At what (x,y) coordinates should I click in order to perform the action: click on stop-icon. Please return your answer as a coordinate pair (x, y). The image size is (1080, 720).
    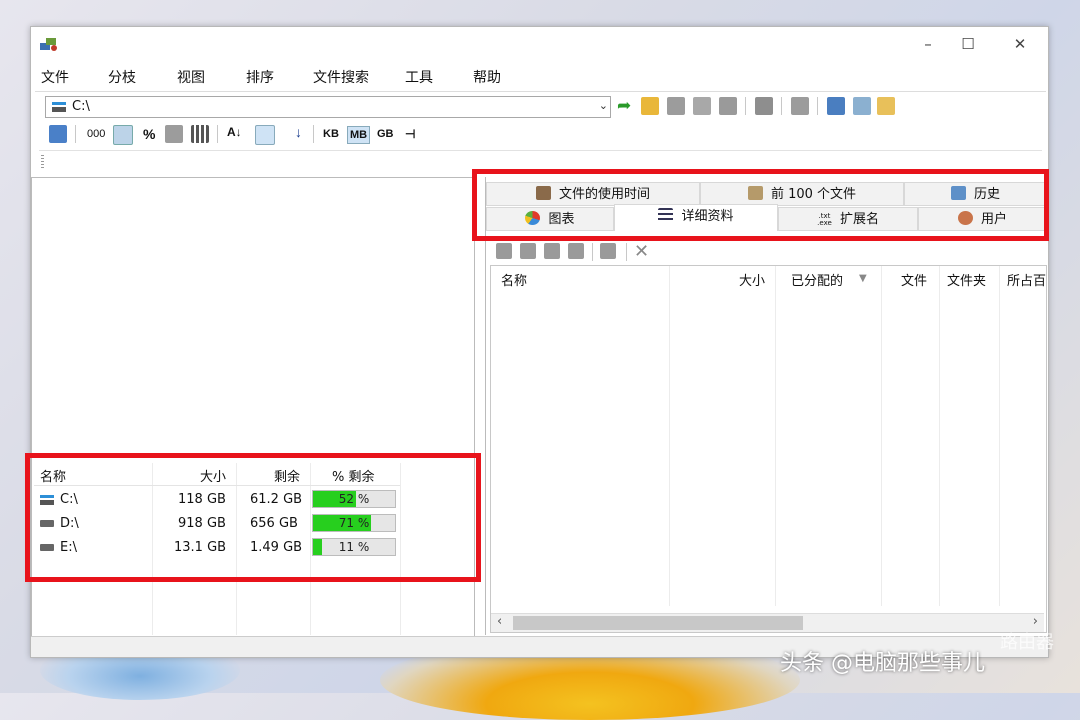
    Looking at the image, I should click on (552, 251).